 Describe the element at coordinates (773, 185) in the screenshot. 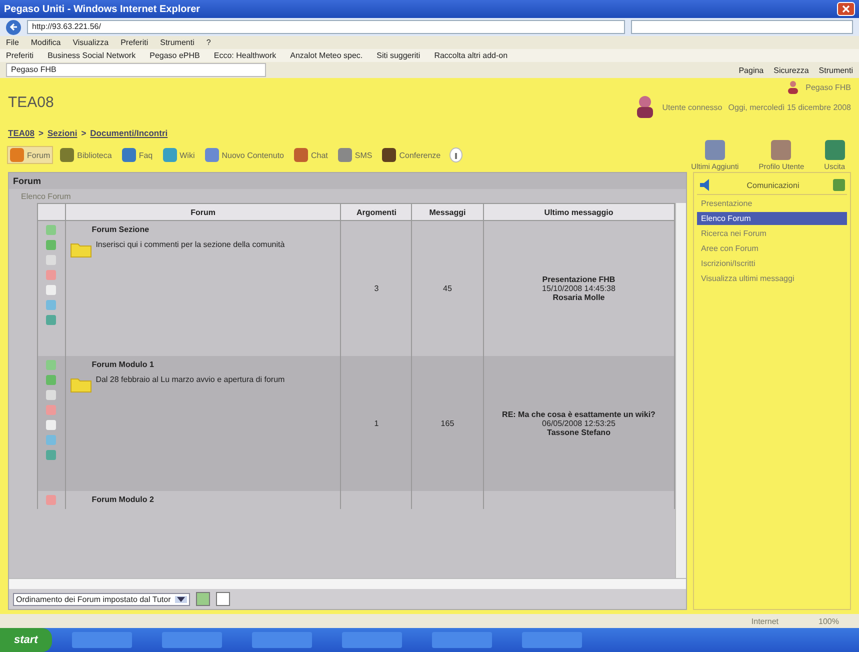

I see `sidebar-title: Comunicazioni` at that location.